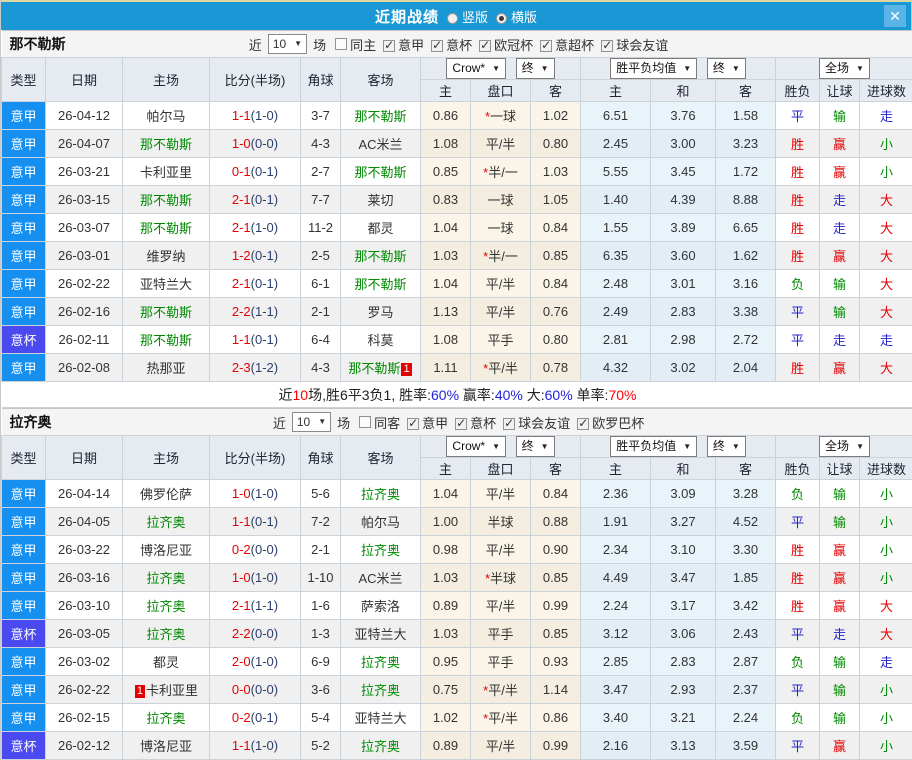  I want to click on cell-avg-away: 3.38, so click(746, 312).